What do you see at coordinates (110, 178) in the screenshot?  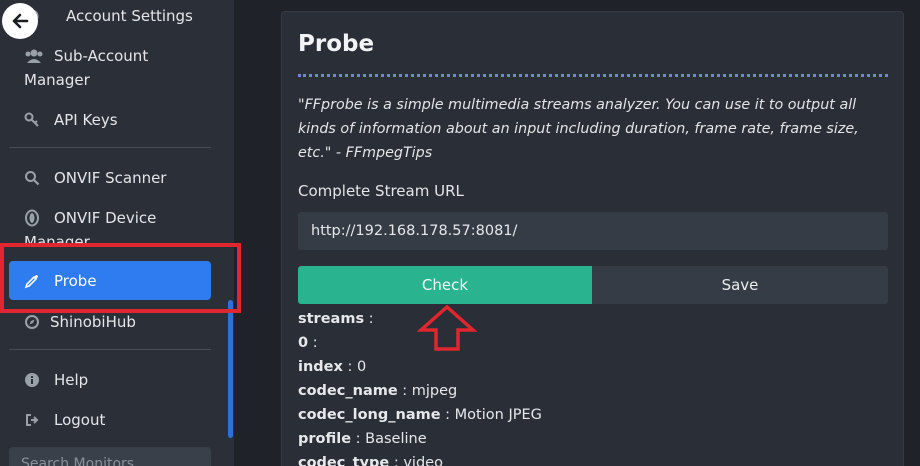 I see `sidebar-item-label: ONVIF Scanner` at bounding box center [110, 178].